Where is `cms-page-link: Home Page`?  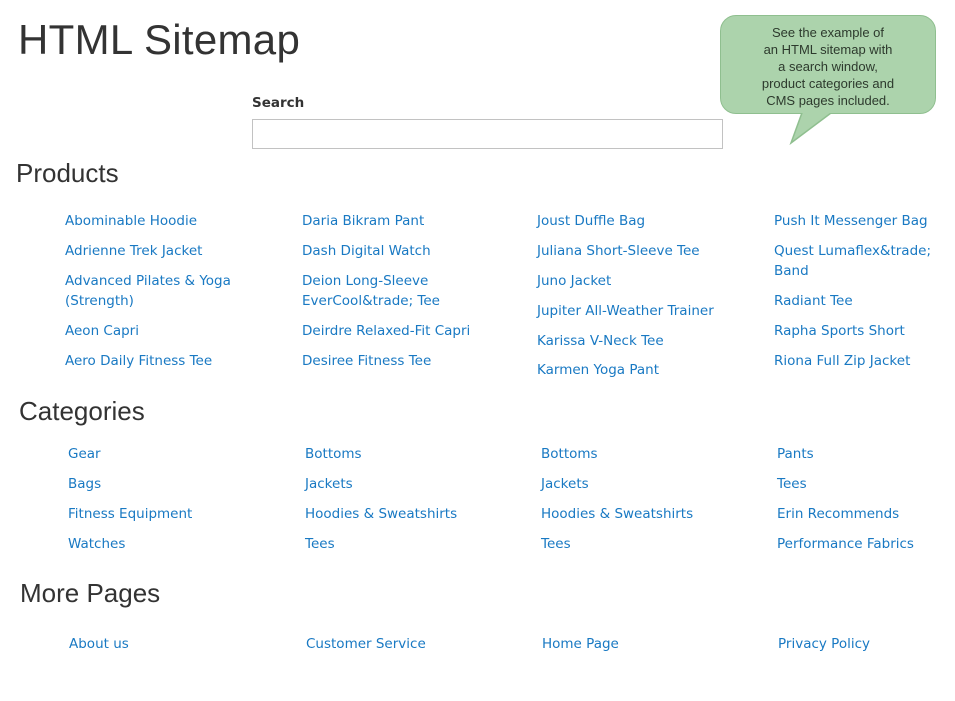
cms-page-link: Home Page is located at coordinates (580, 644).